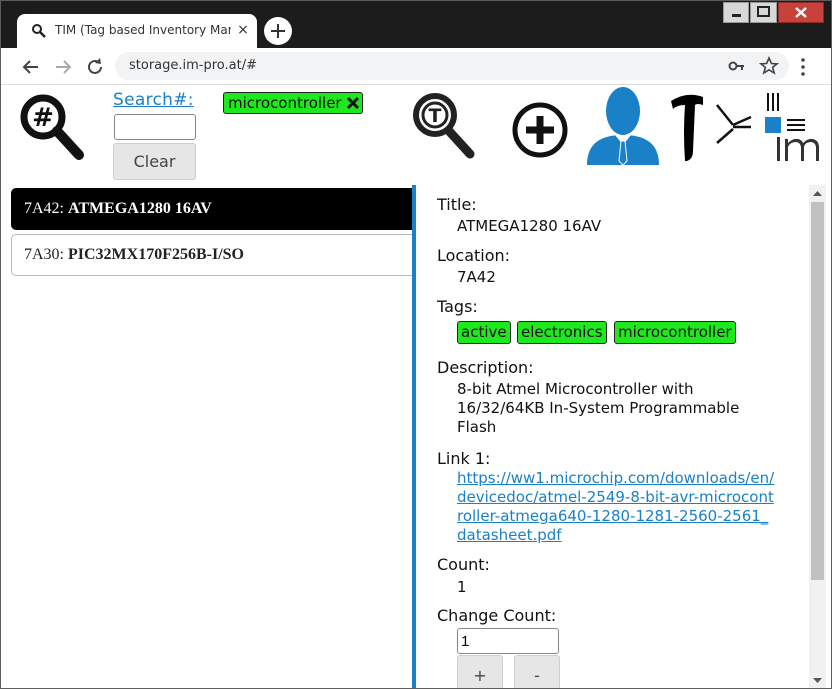 This screenshot has width=832, height=689. I want to click on link-line: roller-atmega640-1280-1281-2560-2561_, so click(613, 516).